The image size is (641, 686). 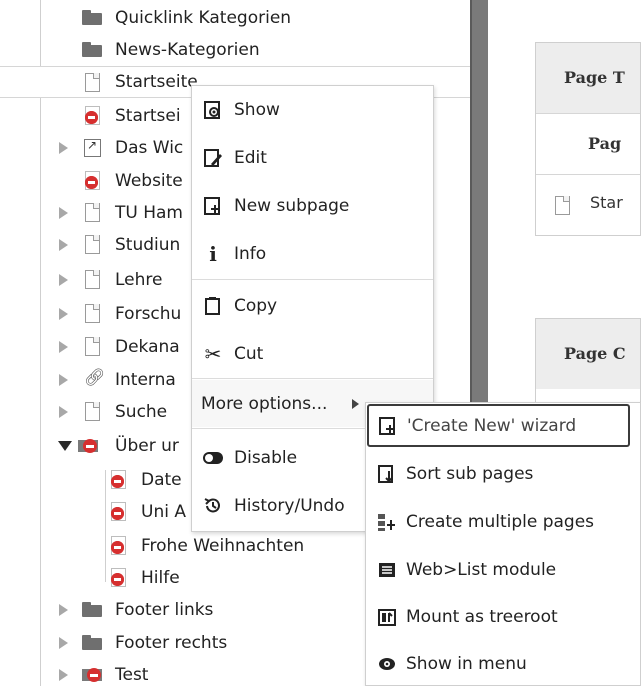 What do you see at coordinates (470, 473) in the screenshot?
I see `menu-item-label: Sort sub pages` at bounding box center [470, 473].